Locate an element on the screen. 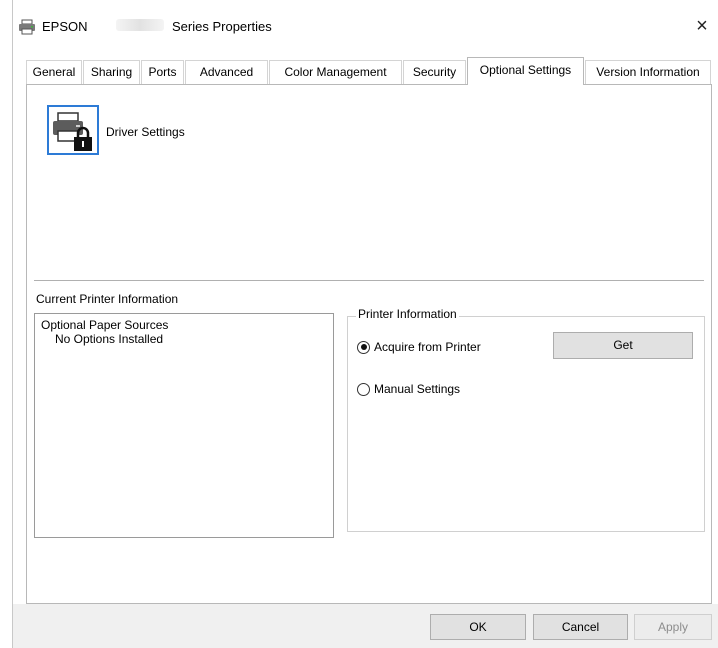 The height and width of the screenshot is (648, 718). printer-lock-icon is located at coordinates (72, 131).